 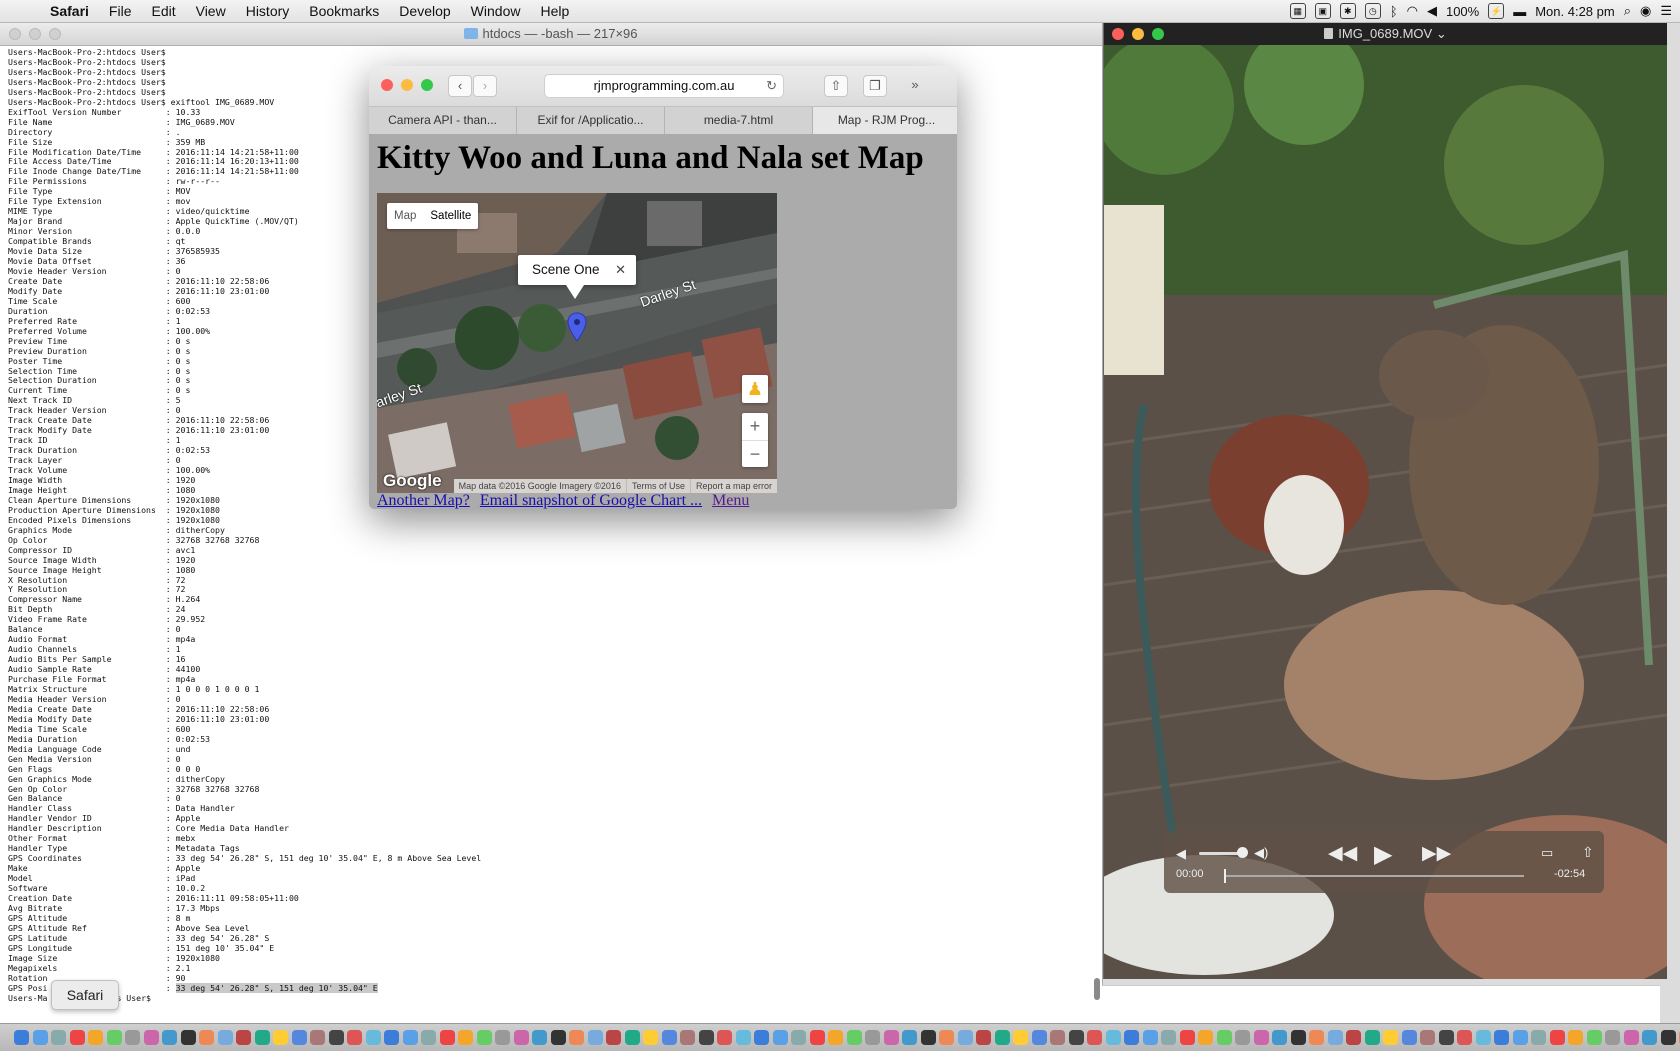 I want to click on menu-app-name: Safari, so click(x=69, y=11).